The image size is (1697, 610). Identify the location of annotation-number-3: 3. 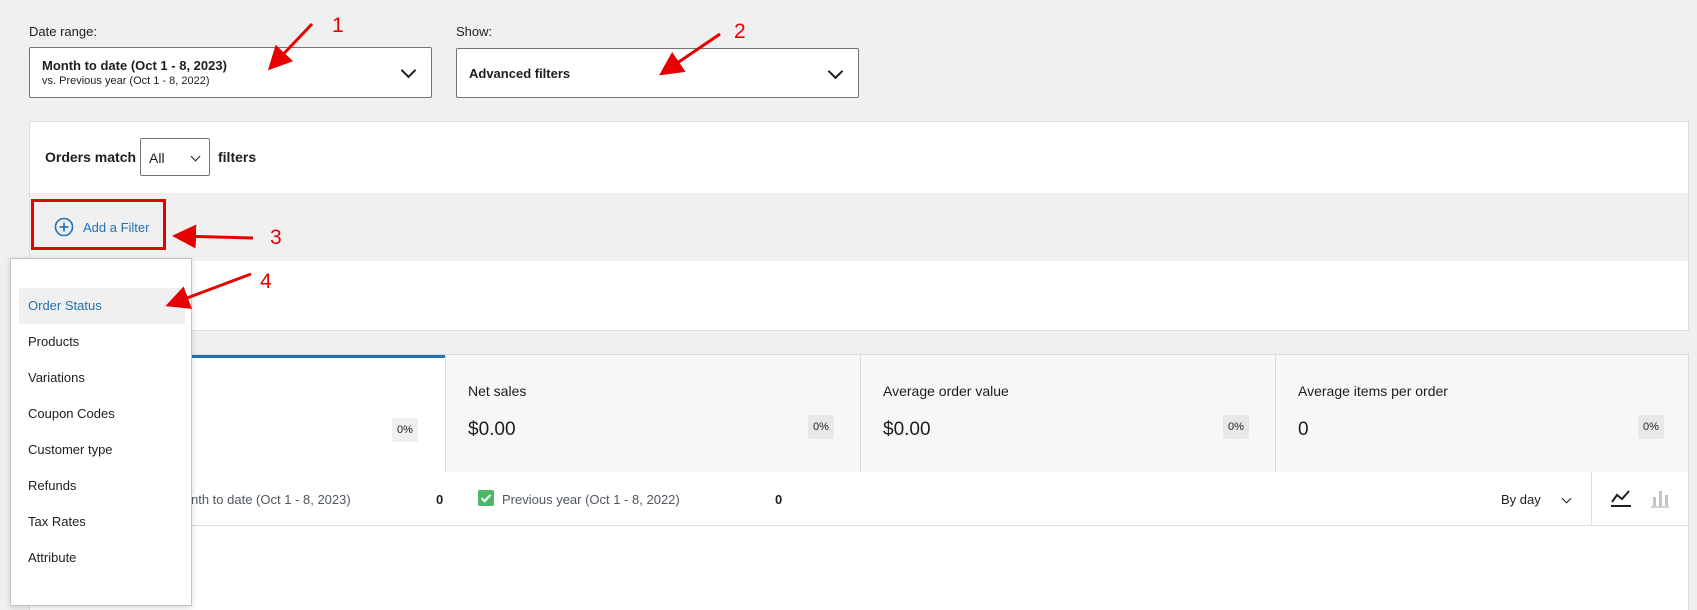
(276, 237).